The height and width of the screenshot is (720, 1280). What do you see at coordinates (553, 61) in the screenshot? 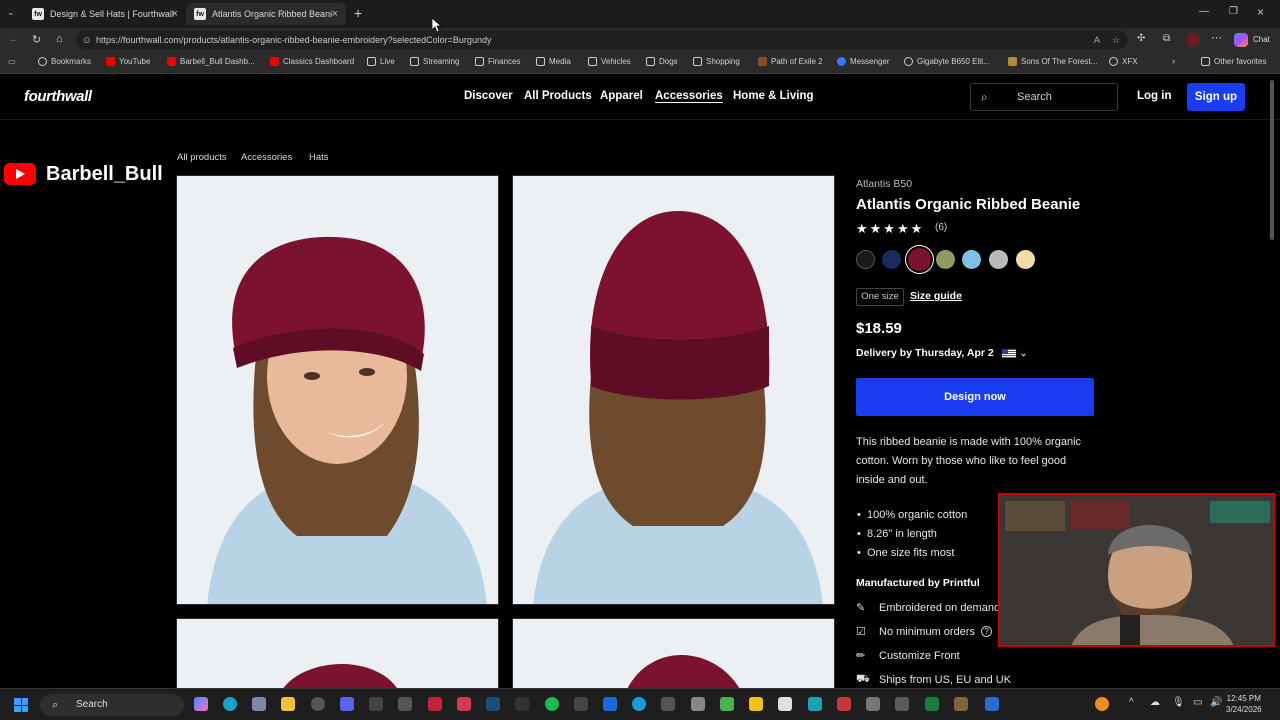
I see `bookmark-item: Media` at bounding box center [553, 61].